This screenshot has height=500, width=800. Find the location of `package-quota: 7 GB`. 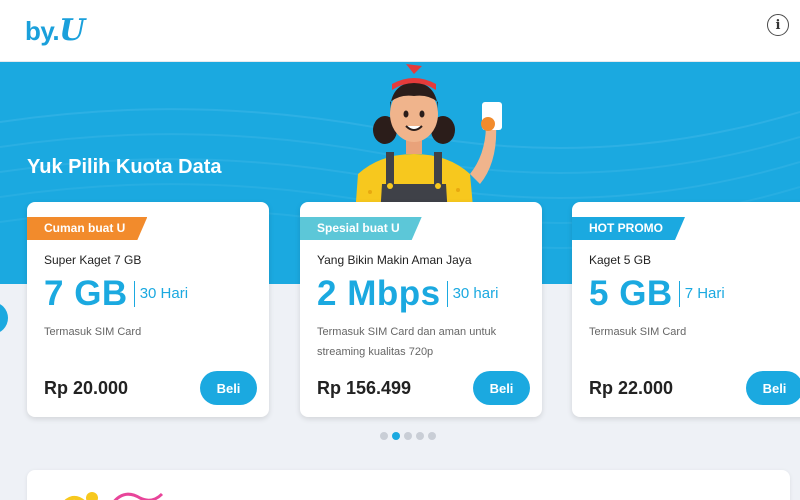

package-quota: 7 GB is located at coordinates (86, 293).